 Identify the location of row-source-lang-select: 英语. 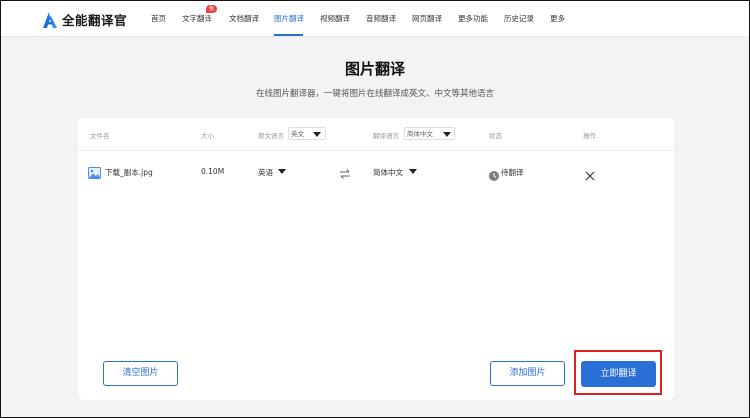
(278, 171).